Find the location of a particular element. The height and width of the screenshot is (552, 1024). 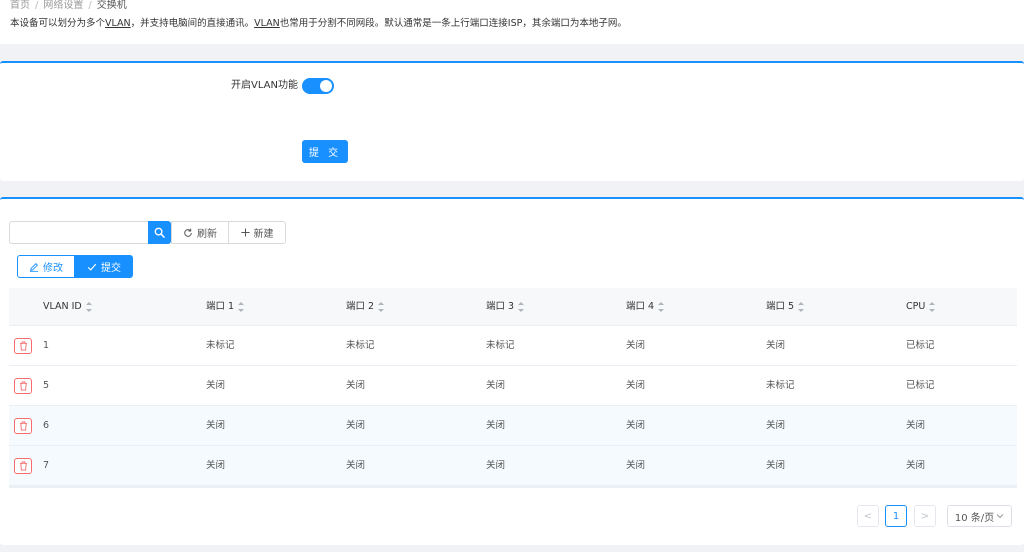

switch-knob is located at coordinates (326, 86).